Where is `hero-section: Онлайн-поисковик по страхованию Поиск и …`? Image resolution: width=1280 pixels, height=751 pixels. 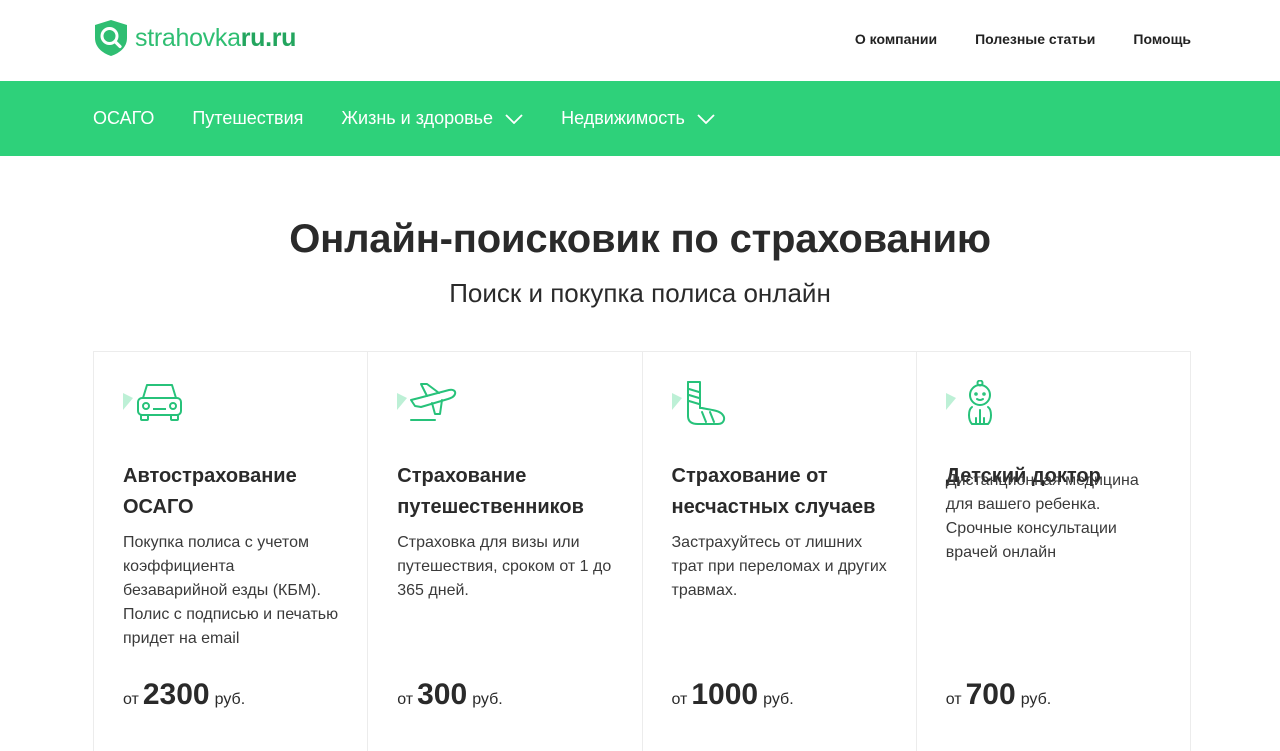 hero-section: Онлайн-поисковик по страхованию Поиск и … is located at coordinates (640, 263).